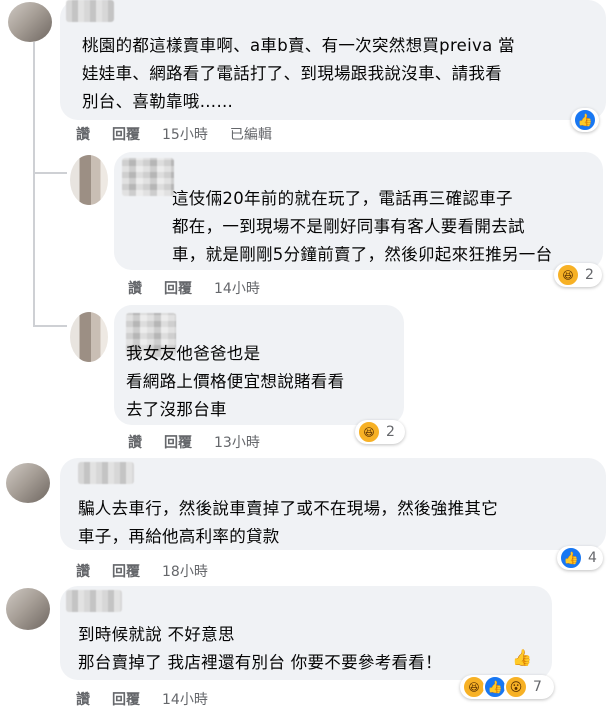 The width and height of the screenshot is (612, 709). I want to click on comment-bubble: 騙人去車行，然後說車賣掉了或不在現場，然後強推其它 車子，再給他高利率的貸款, so click(333, 504).